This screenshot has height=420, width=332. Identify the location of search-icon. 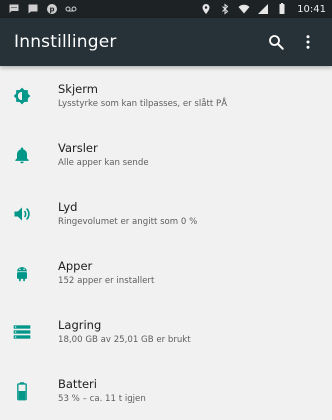
(276, 42).